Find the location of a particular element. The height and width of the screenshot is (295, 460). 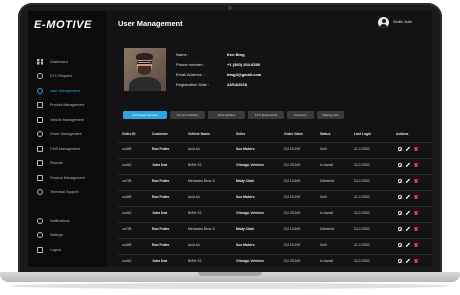

page-title: User Management is located at coordinates (150, 23).